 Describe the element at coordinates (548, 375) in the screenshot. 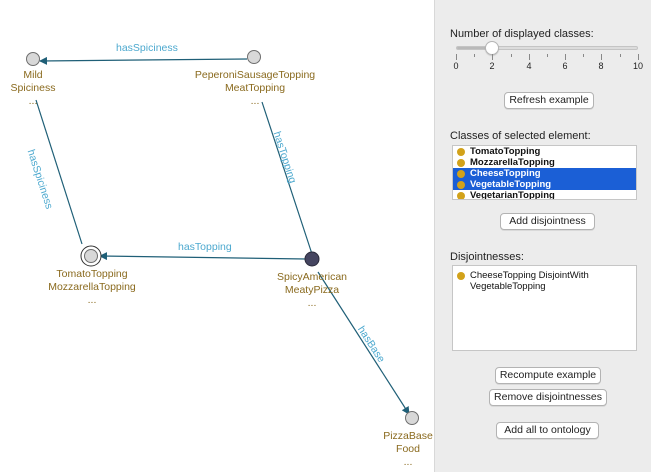

I see `recompute-example-button: Recompute example` at that location.